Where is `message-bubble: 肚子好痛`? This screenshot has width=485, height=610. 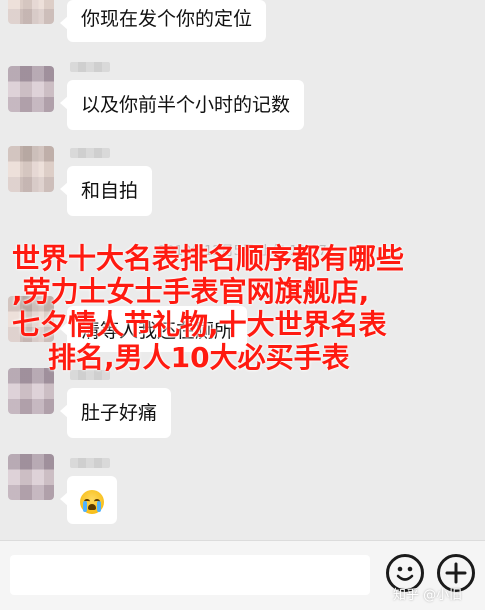 message-bubble: 肚子好痛 is located at coordinates (115, 413).